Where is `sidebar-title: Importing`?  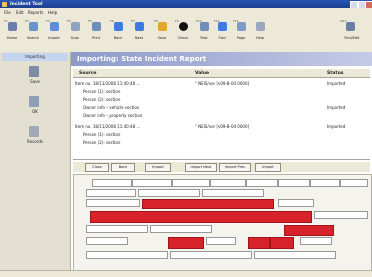 sidebar-title: Importing is located at coordinates (35, 57).